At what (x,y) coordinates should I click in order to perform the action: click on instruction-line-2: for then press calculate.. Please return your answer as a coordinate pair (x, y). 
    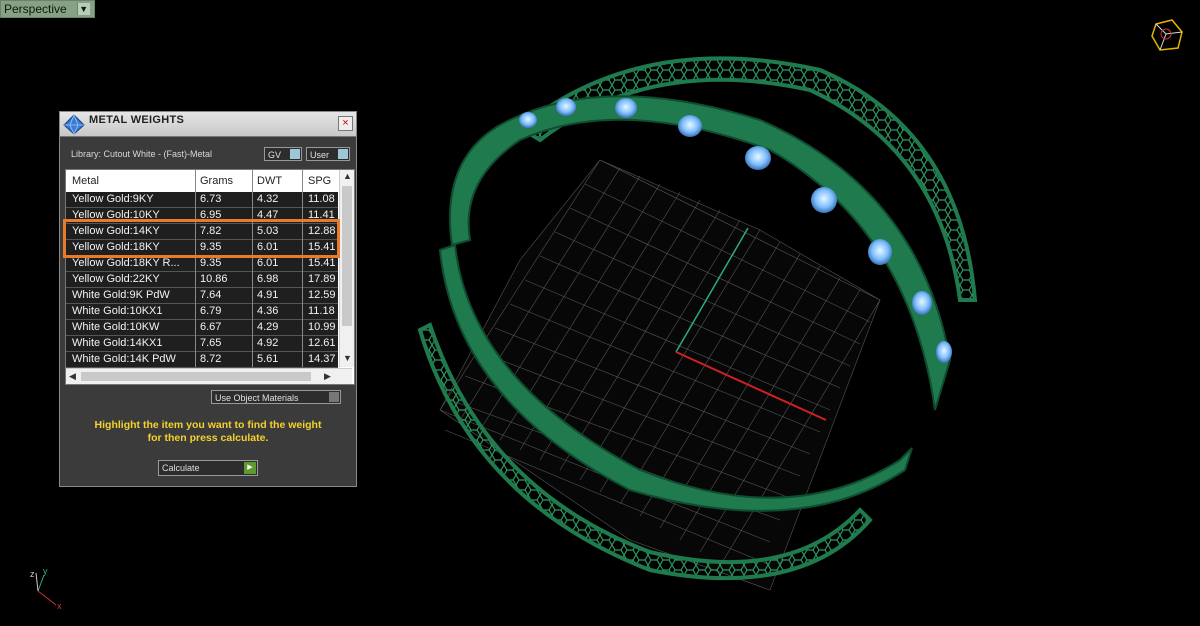
    Looking at the image, I should click on (208, 438).